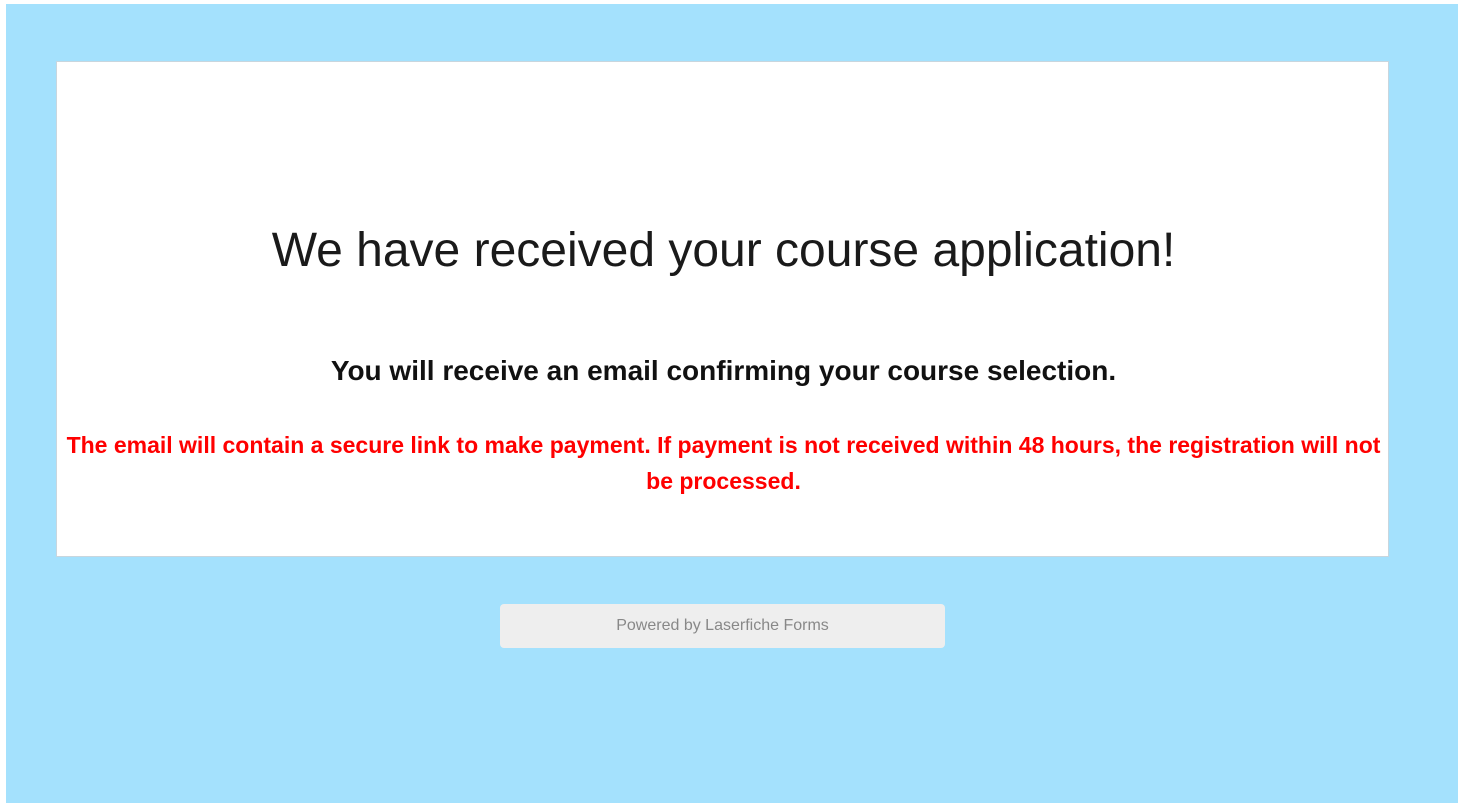 The height and width of the screenshot is (807, 1458). What do you see at coordinates (722, 626) in the screenshot?
I see `powered-by-link: Powered by Laserfiche Forms` at bounding box center [722, 626].